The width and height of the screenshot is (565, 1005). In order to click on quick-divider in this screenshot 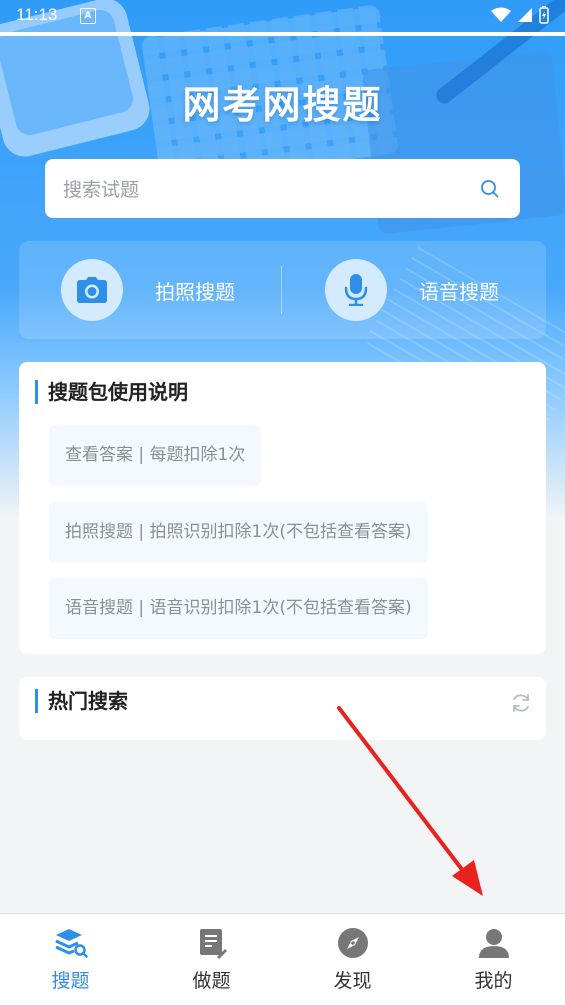, I will do `click(281, 290)`.